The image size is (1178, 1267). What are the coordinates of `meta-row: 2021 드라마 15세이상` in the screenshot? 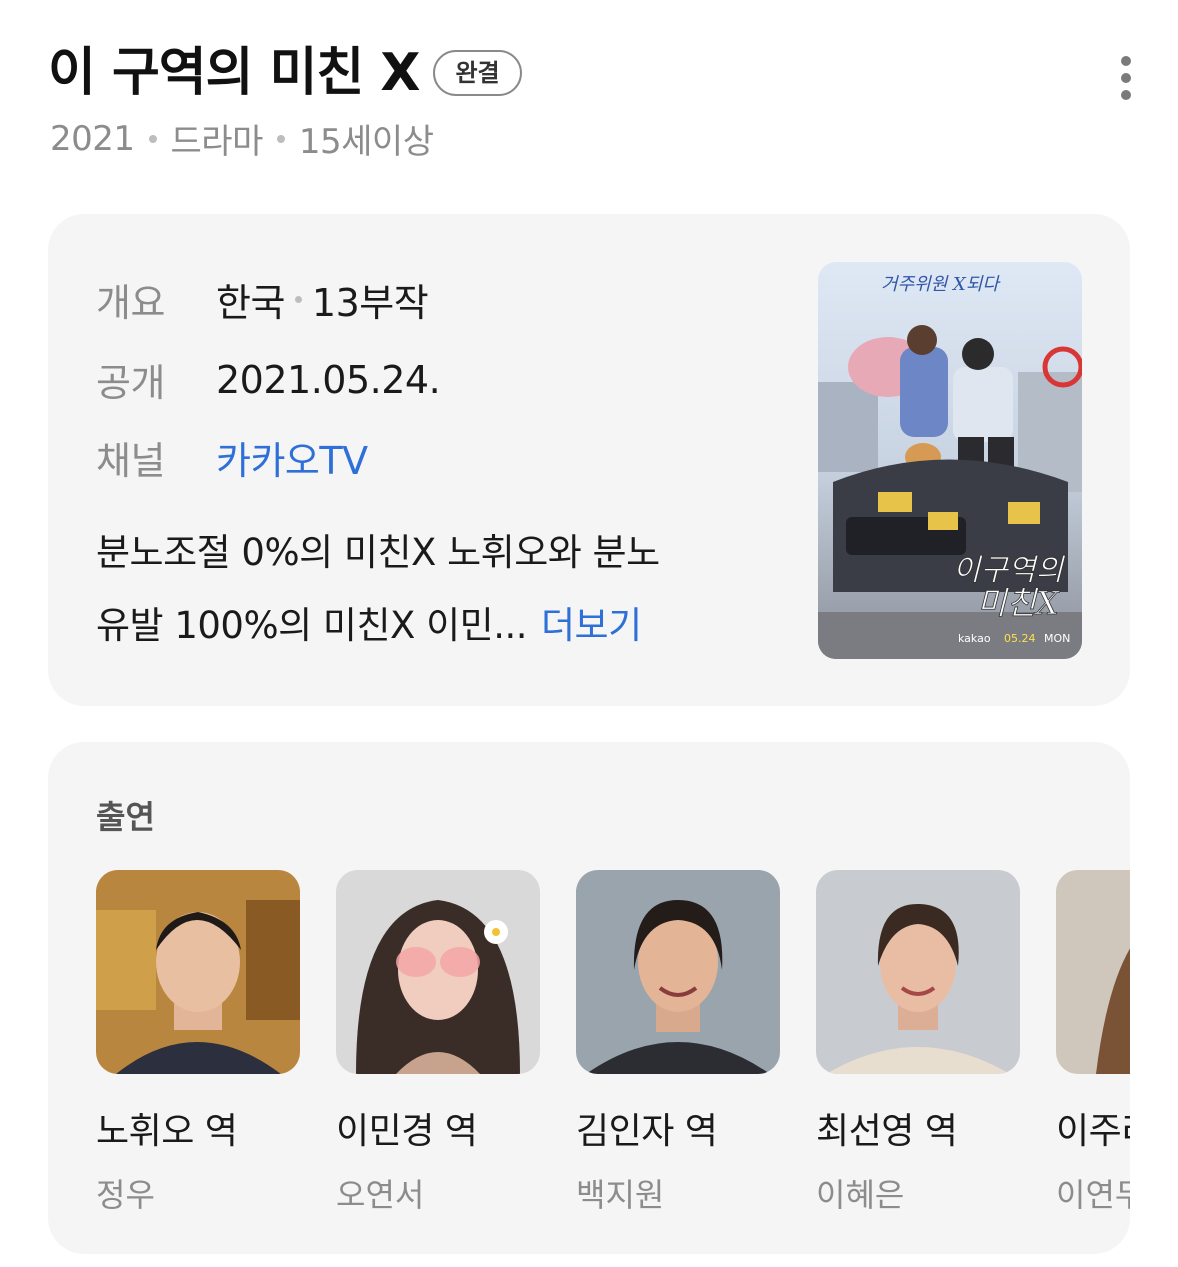 It's located at (242, 138).